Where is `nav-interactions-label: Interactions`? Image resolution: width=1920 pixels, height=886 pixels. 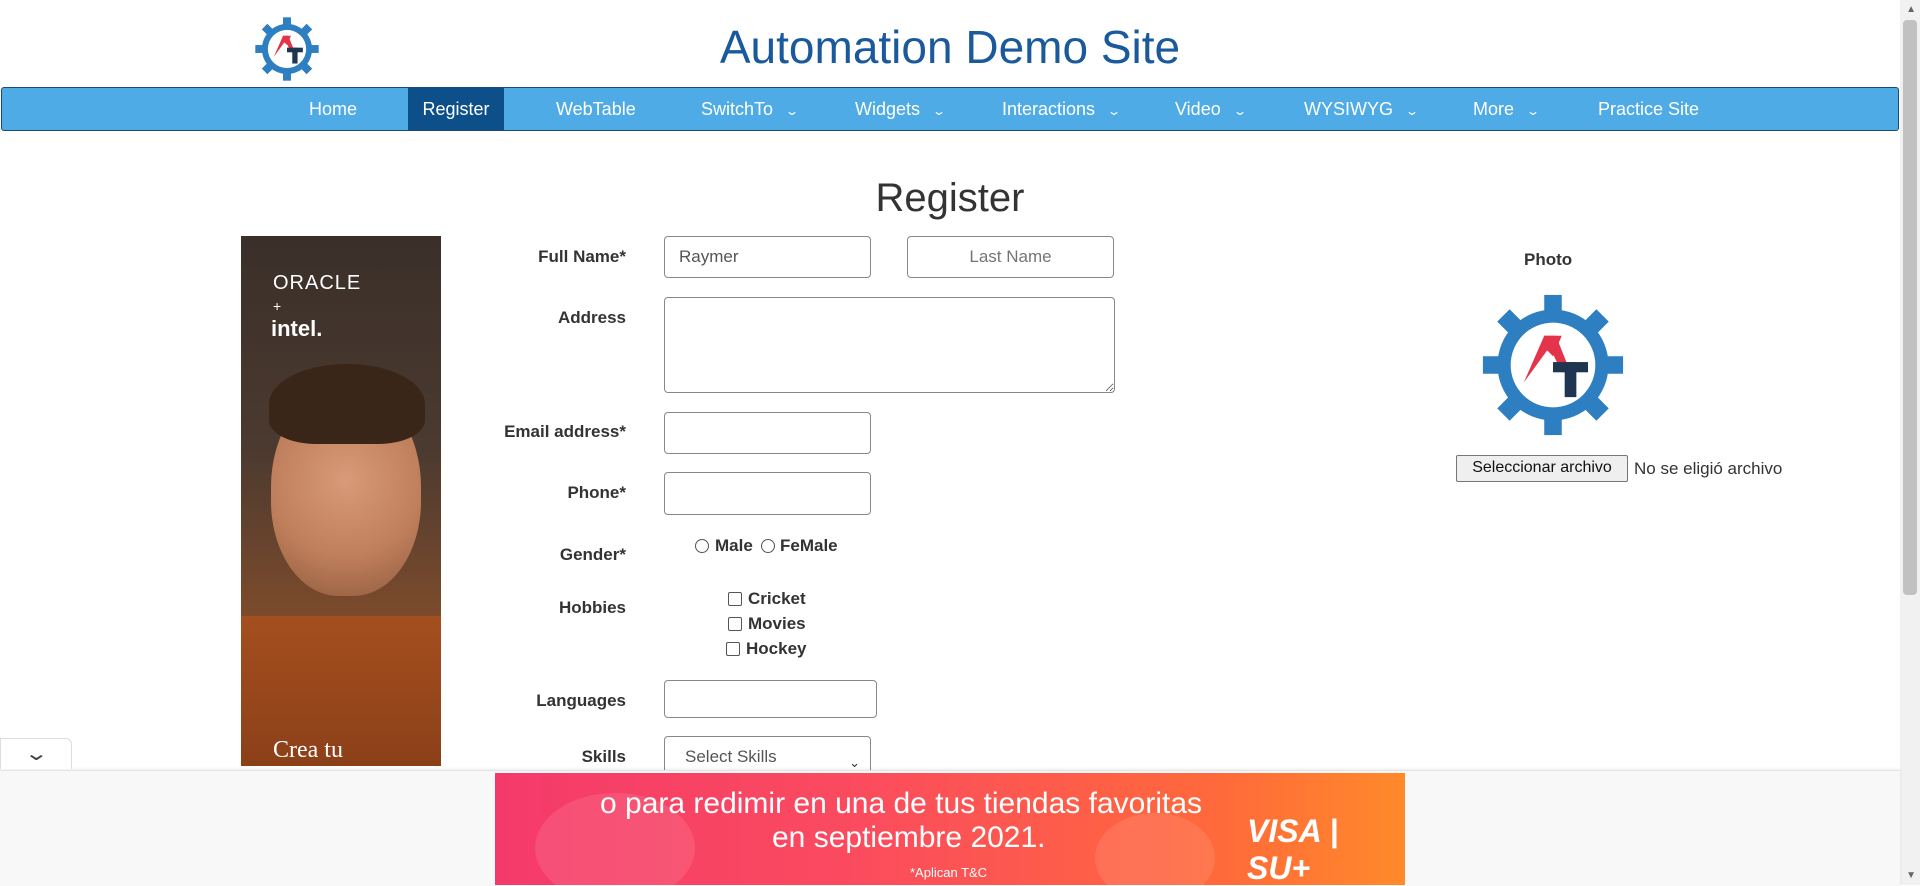
nav-interactions-label: Interactions is located at coordinates (1049, 109).